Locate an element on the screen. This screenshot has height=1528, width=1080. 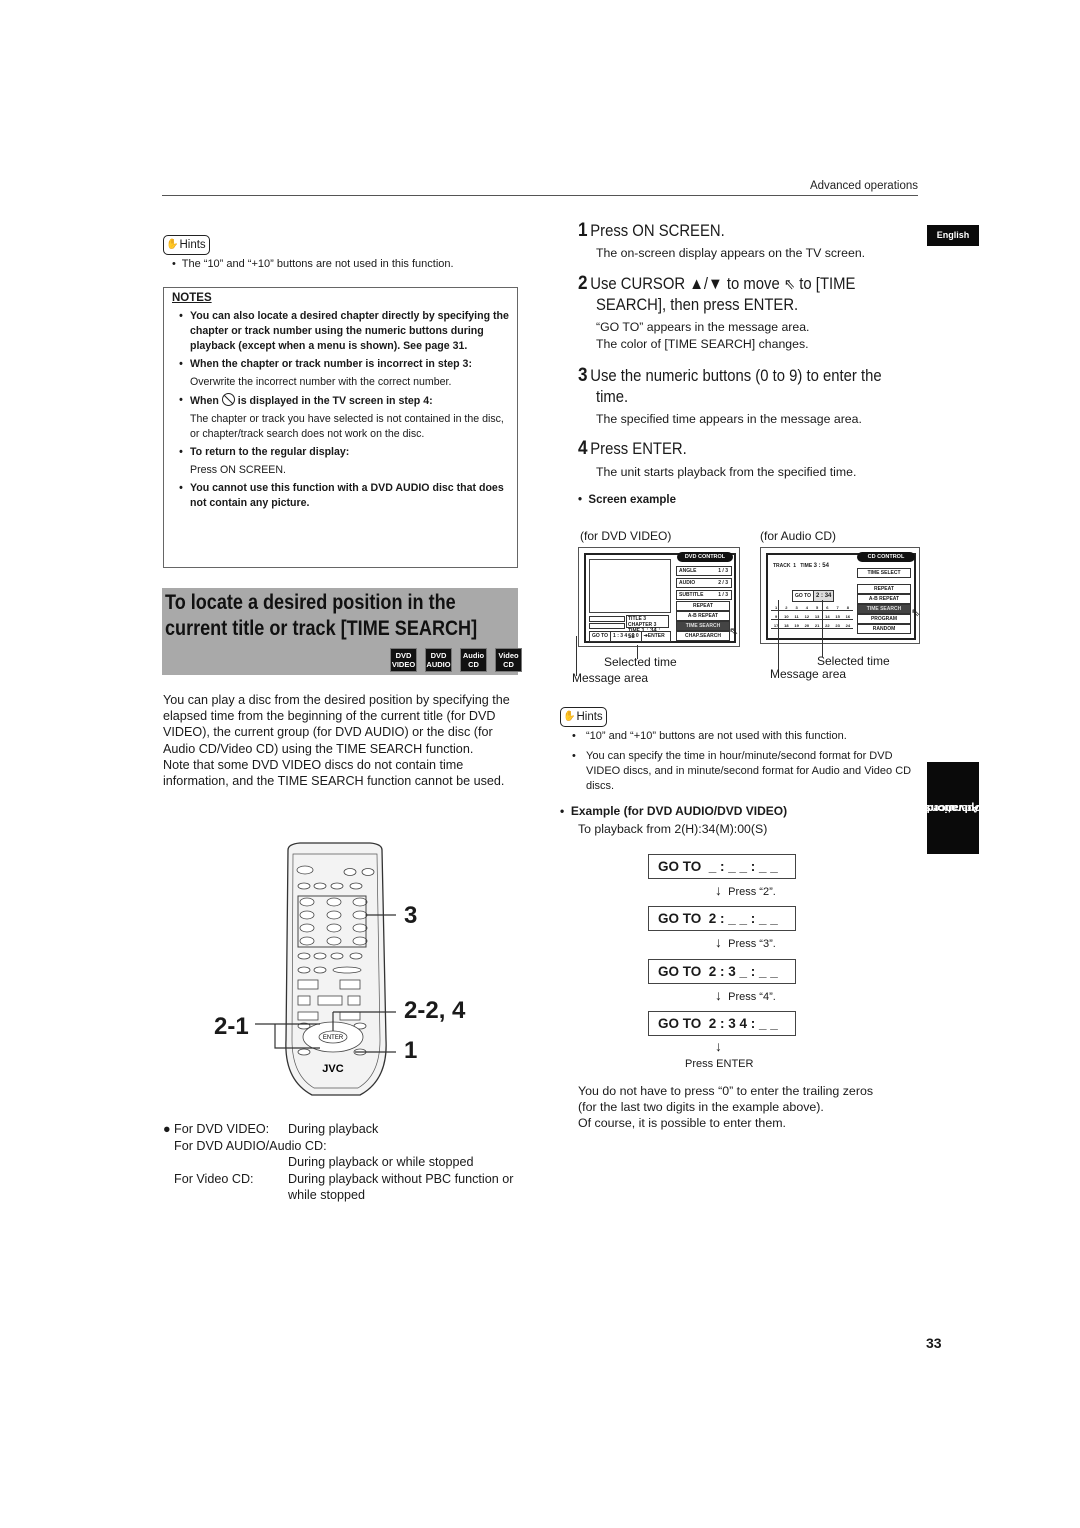
menu-item-program: PROGRAM is located at coordinates (884, 619).